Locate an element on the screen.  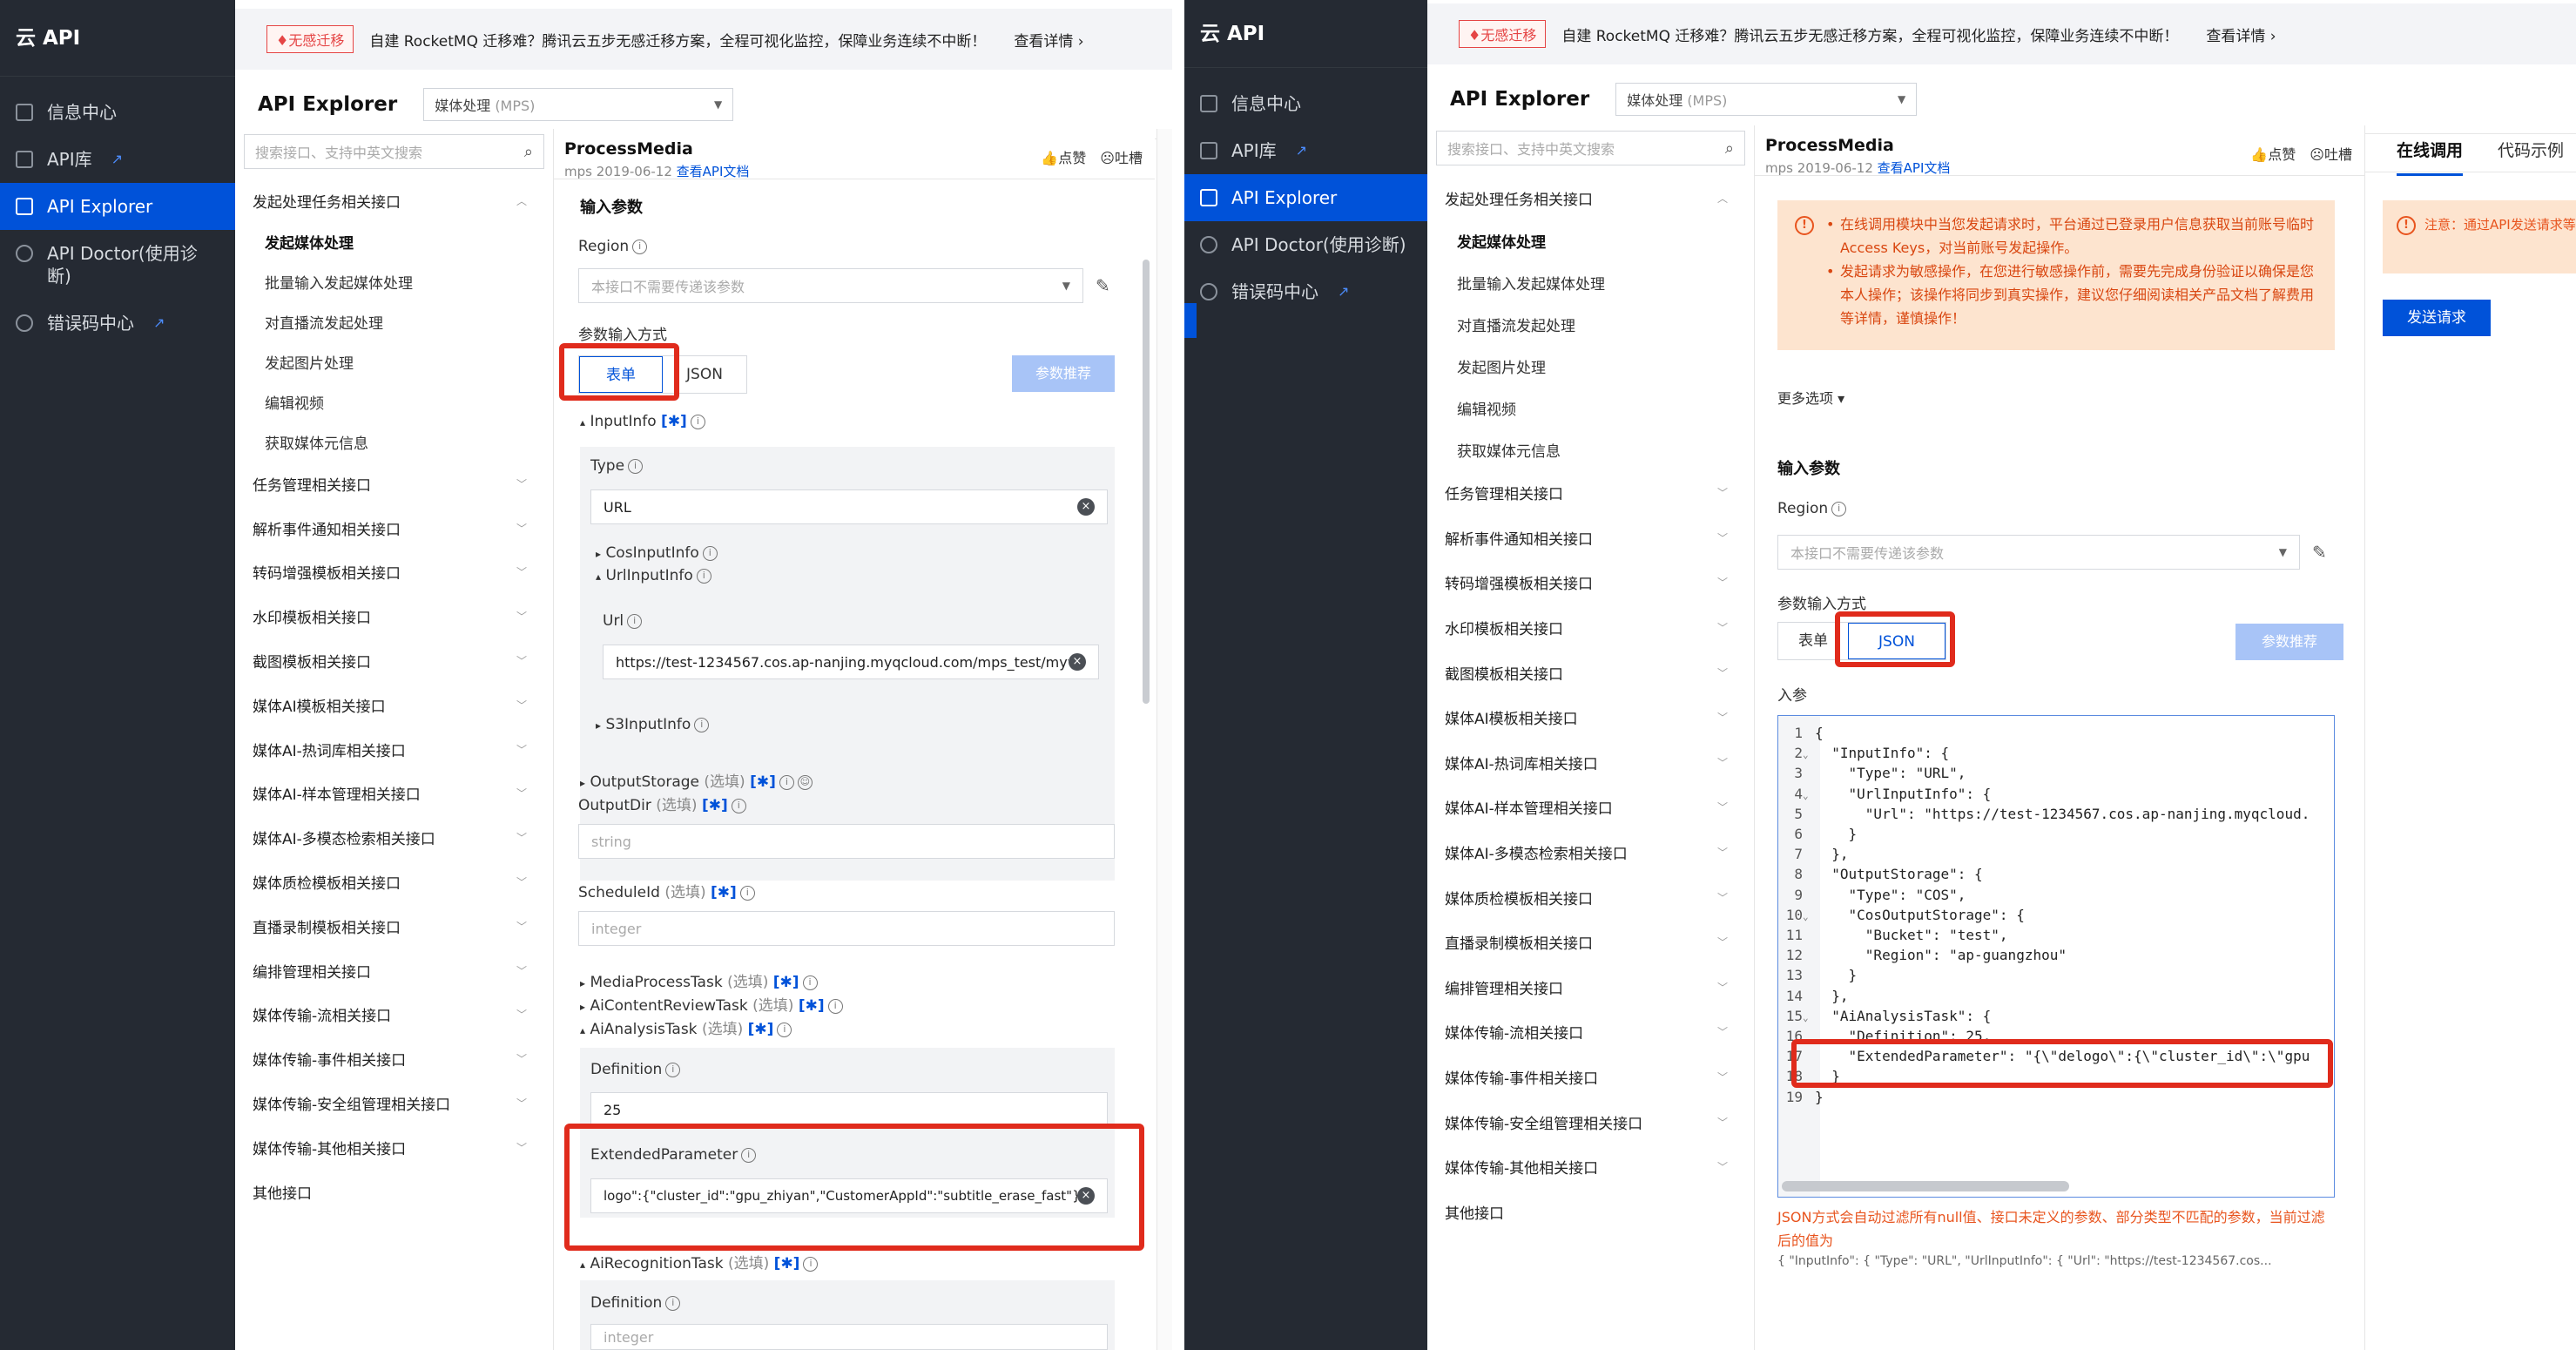
outputdir-input: string is located at coordinates (846, 841).